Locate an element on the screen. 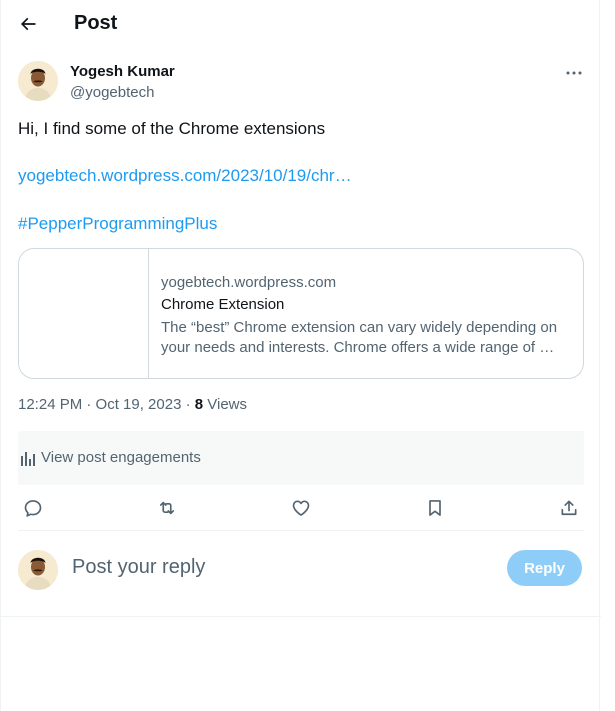  reply-icon is located at coordinates (33, 508).